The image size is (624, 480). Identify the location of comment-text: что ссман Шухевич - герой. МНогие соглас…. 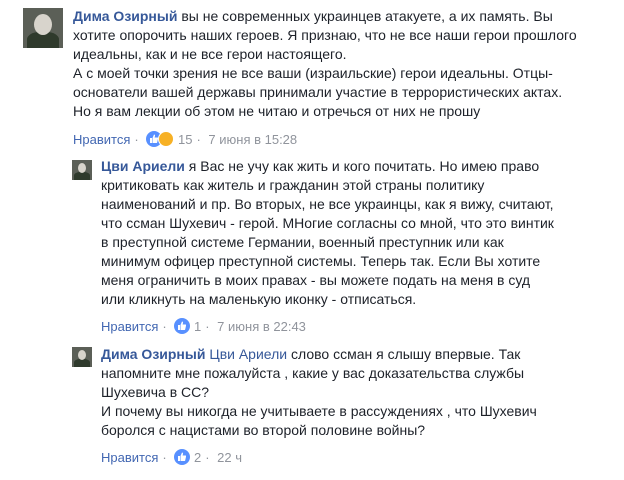
(327, 223).